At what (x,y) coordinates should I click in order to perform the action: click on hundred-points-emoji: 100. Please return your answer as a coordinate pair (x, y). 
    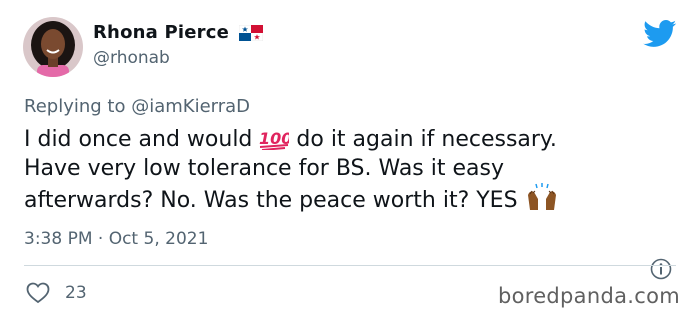
    Looking at the image, I should click on (274, 139).